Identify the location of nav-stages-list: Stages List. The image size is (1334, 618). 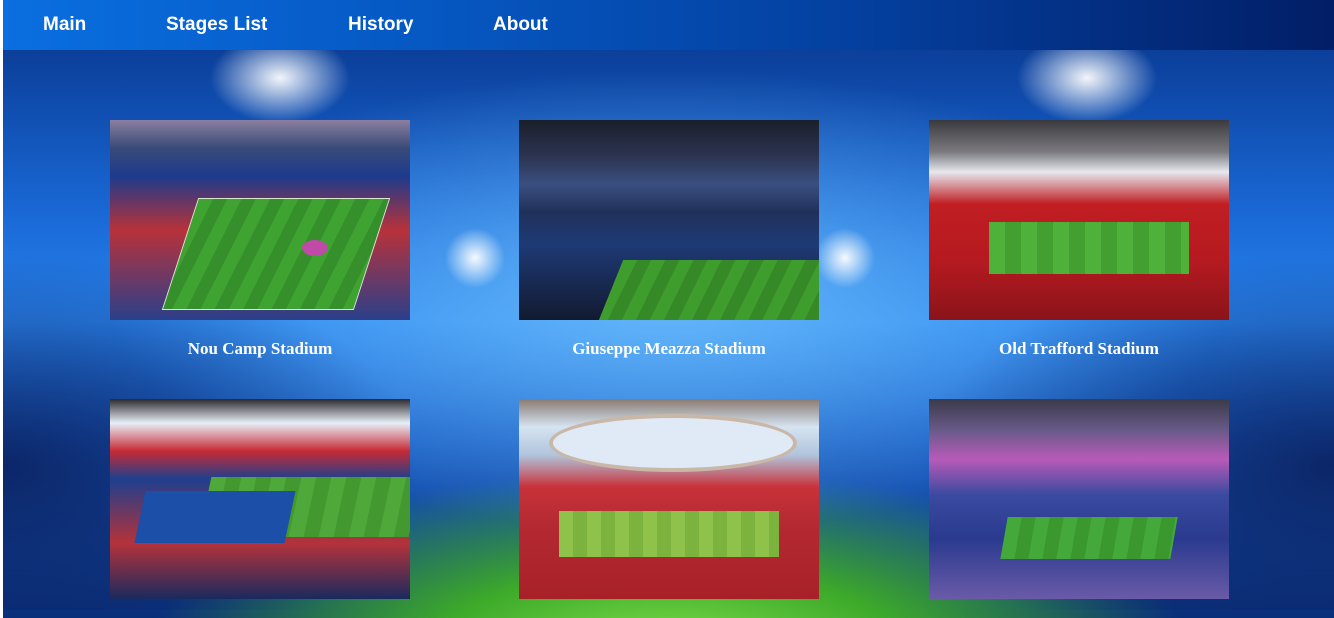
(216, 25).